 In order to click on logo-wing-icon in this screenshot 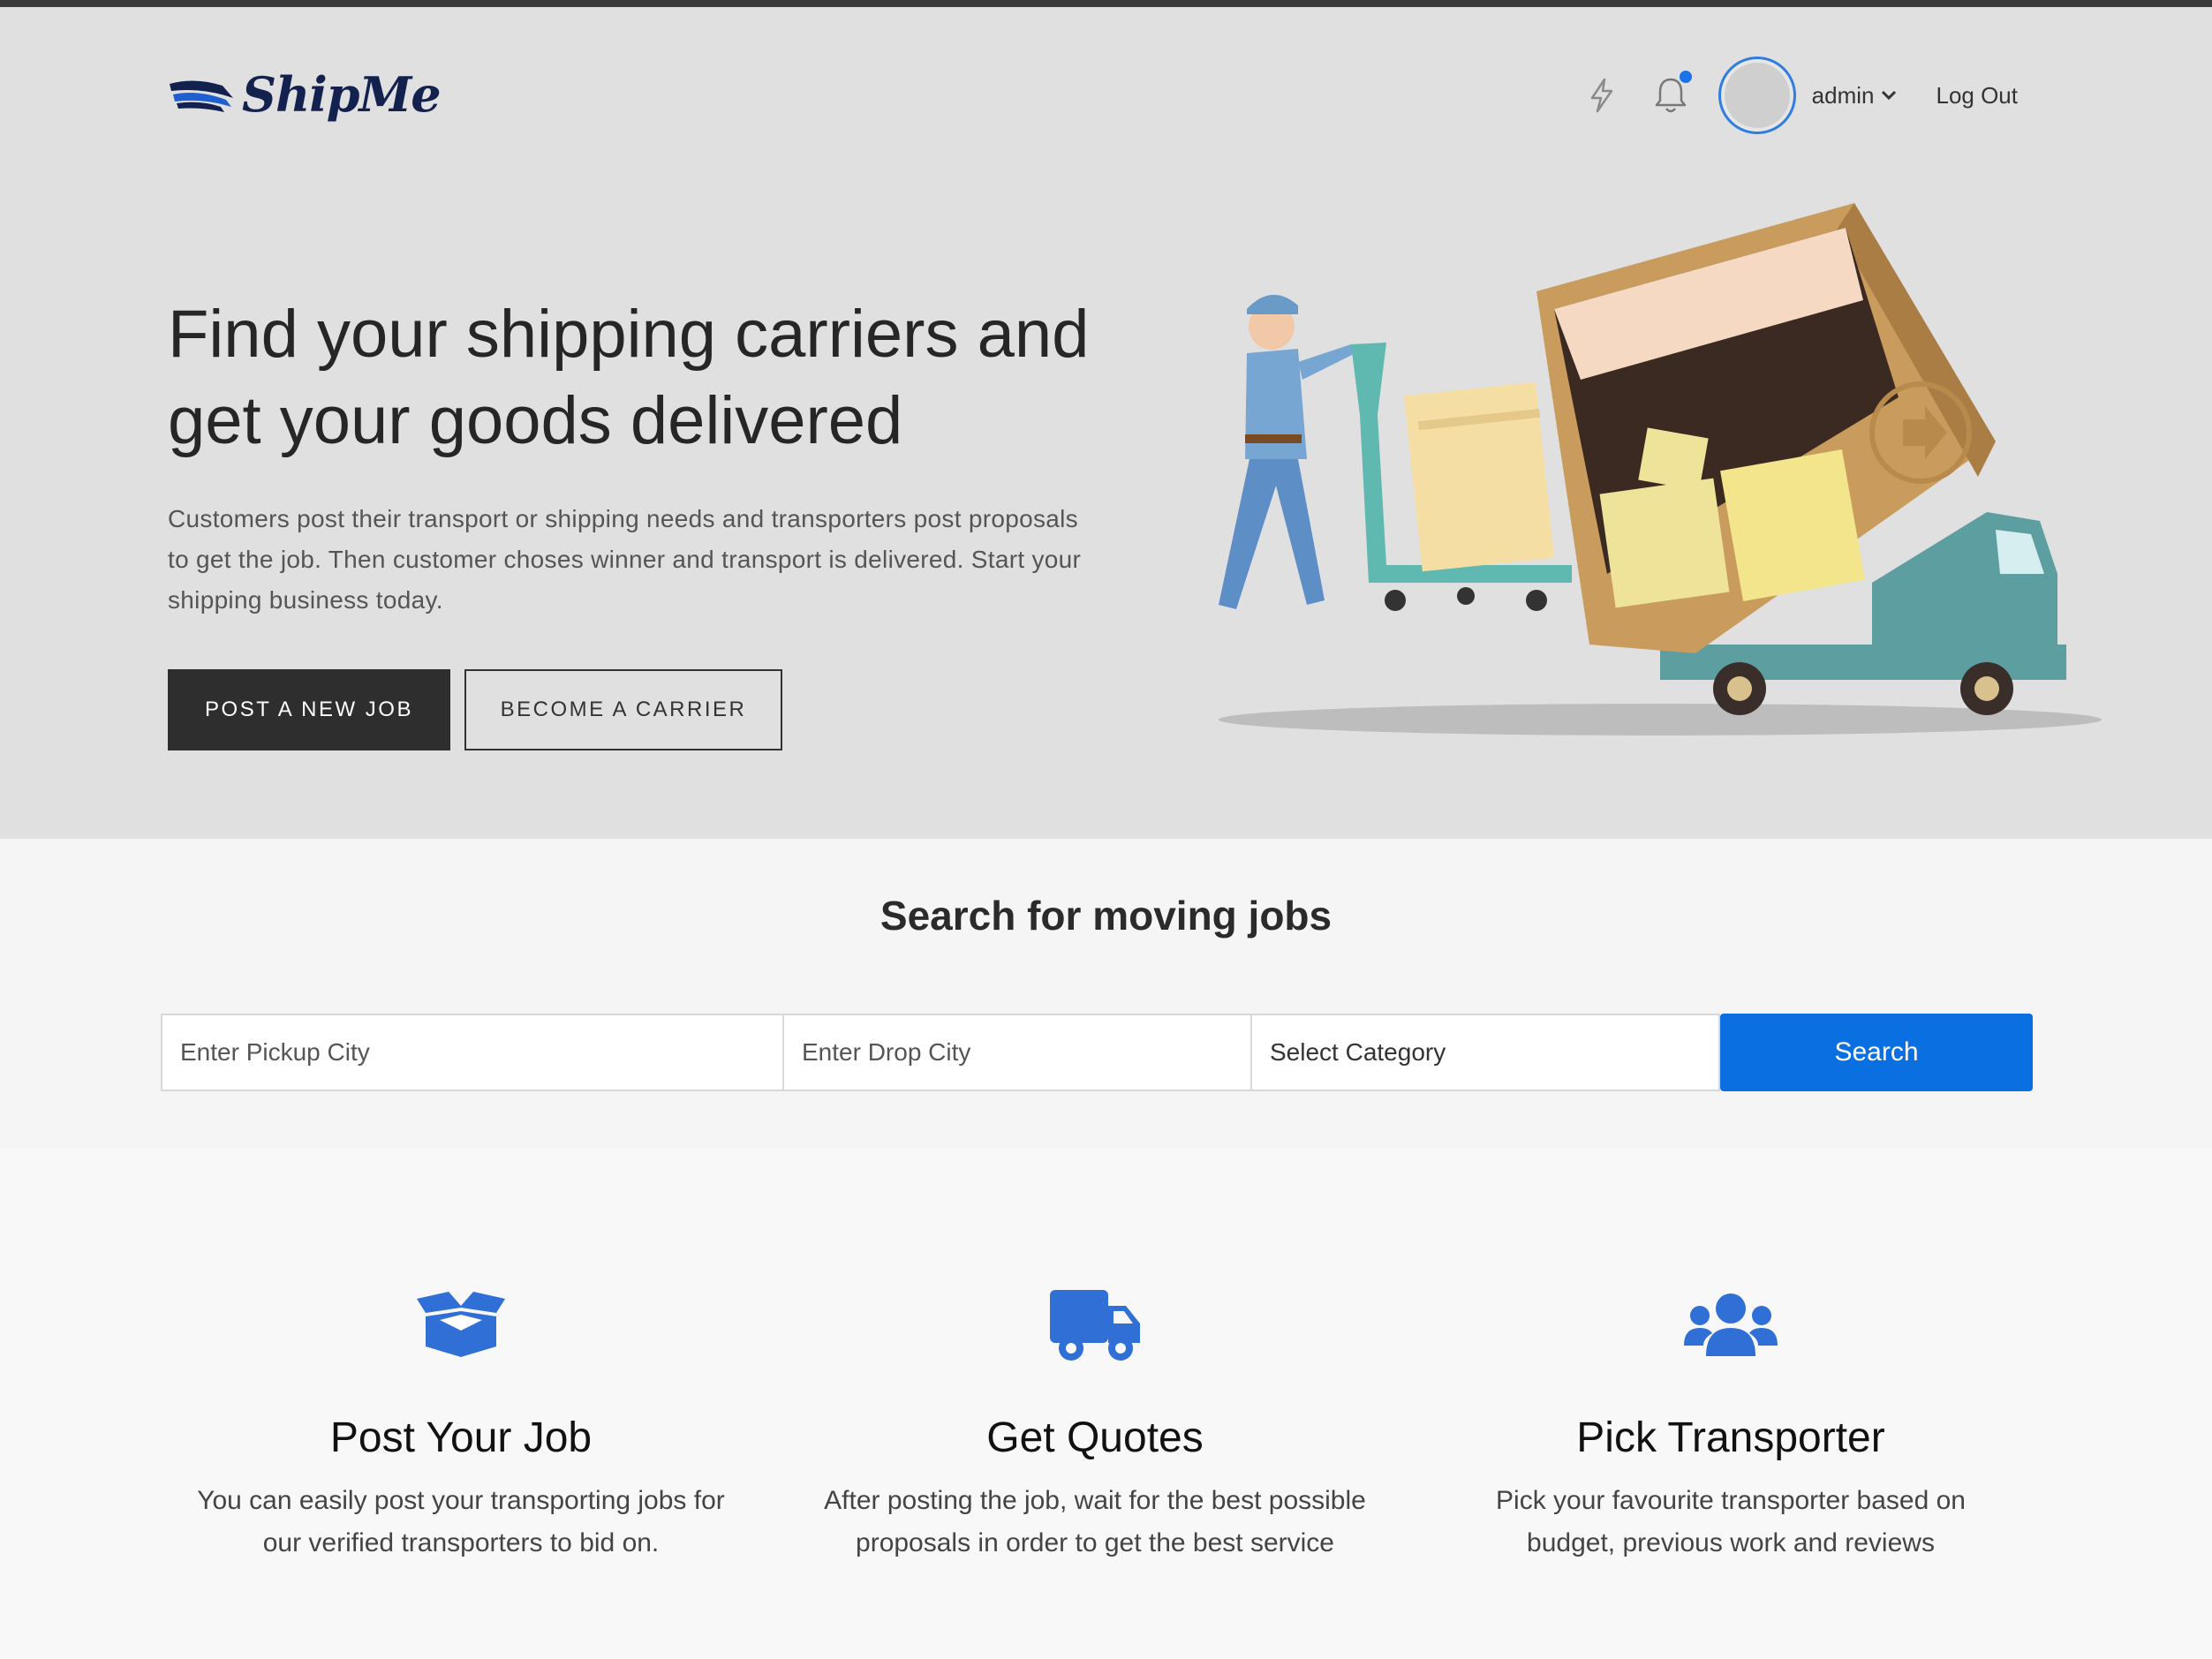, I will do `click(201, 96)`.